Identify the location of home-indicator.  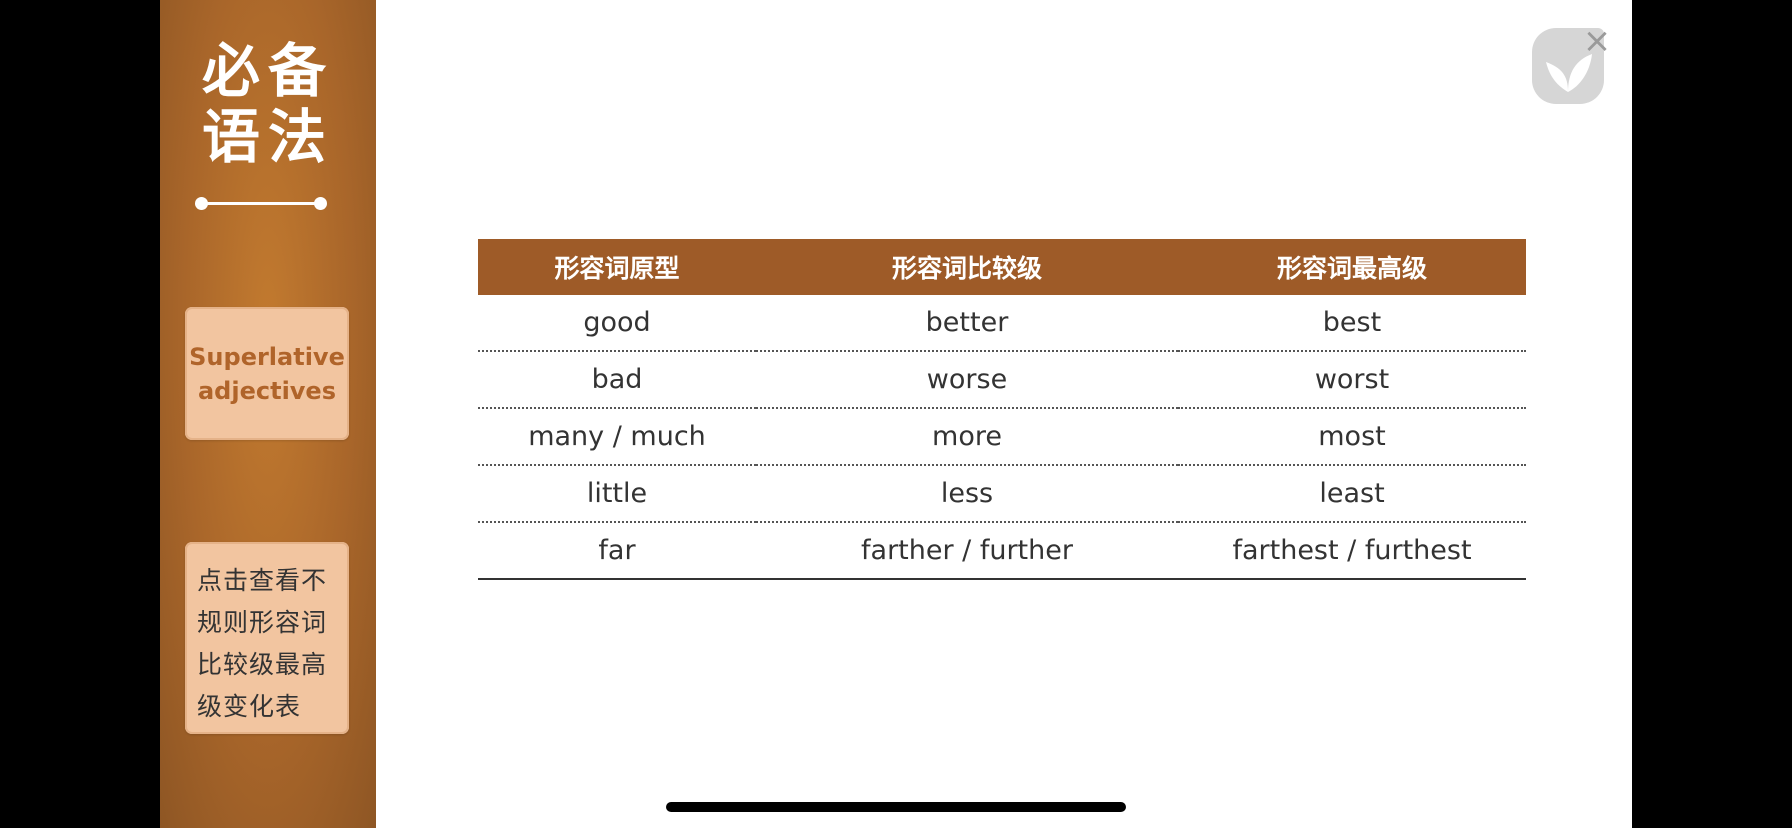
(896, 807).